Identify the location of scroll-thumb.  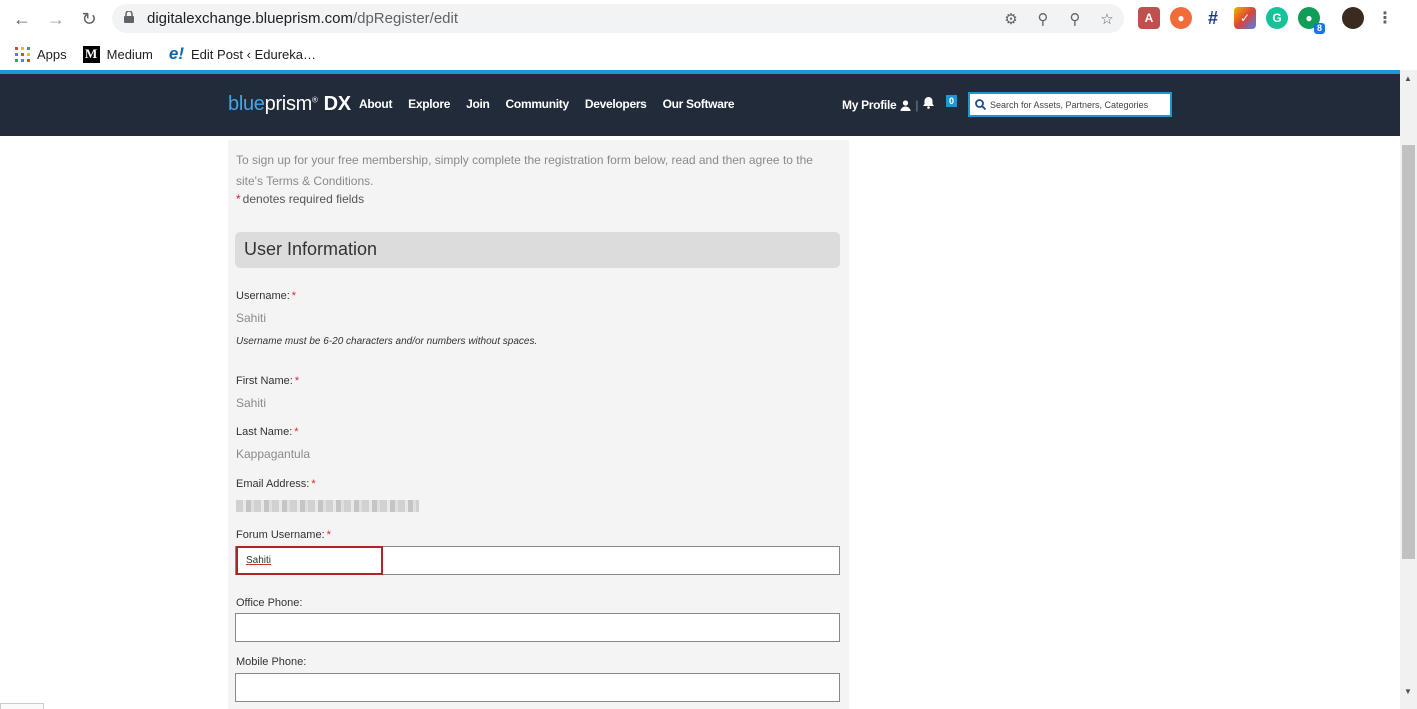
(1408, 352).